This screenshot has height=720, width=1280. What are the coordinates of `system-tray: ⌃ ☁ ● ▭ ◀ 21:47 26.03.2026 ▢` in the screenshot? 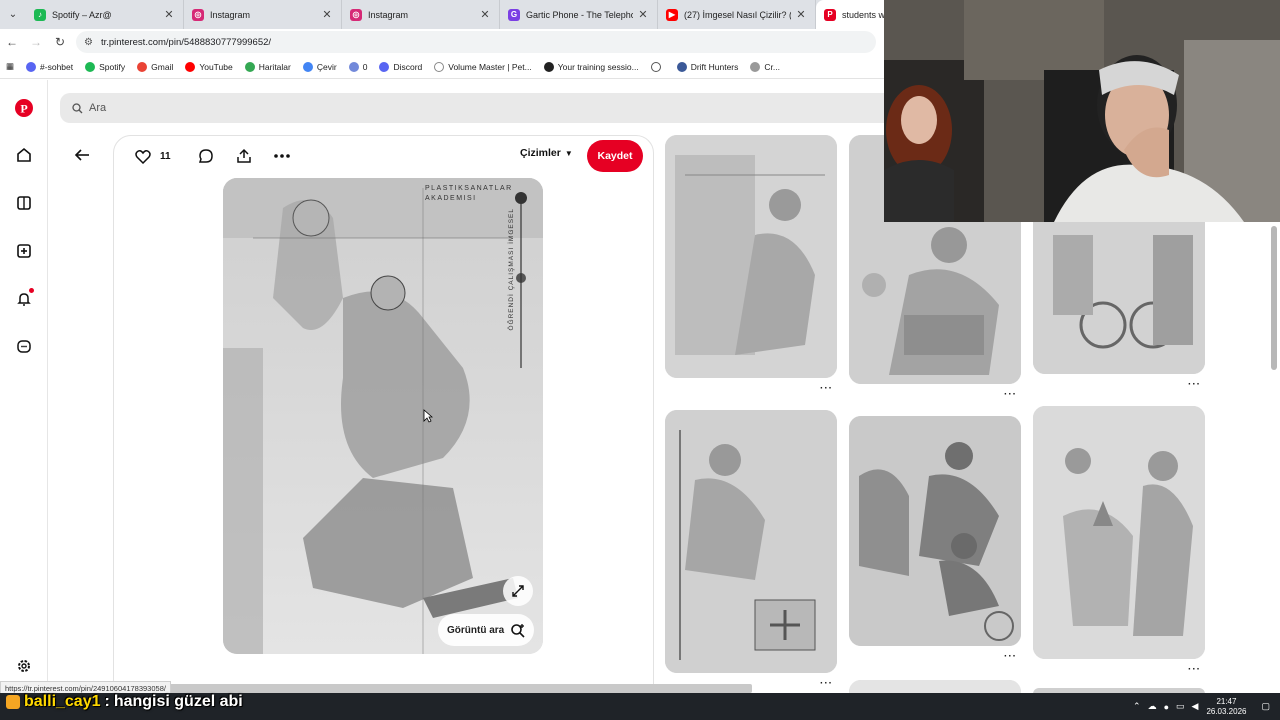 It's located at (1198, 706).